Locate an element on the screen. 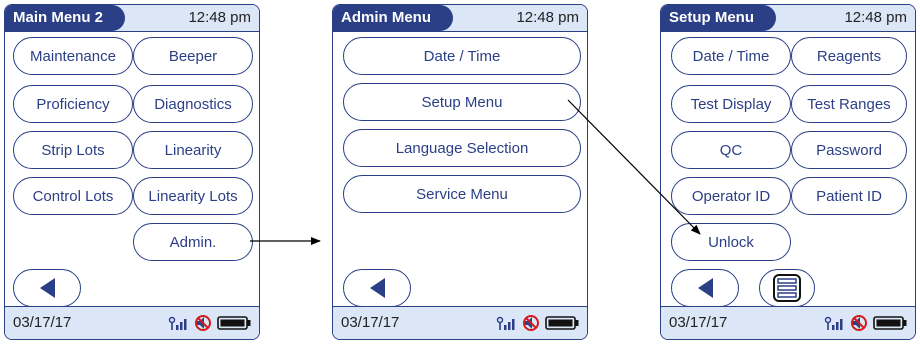 This screenshot has height=344, width=920. screen-title: Setup Menu is located at coordinates (718, 18).